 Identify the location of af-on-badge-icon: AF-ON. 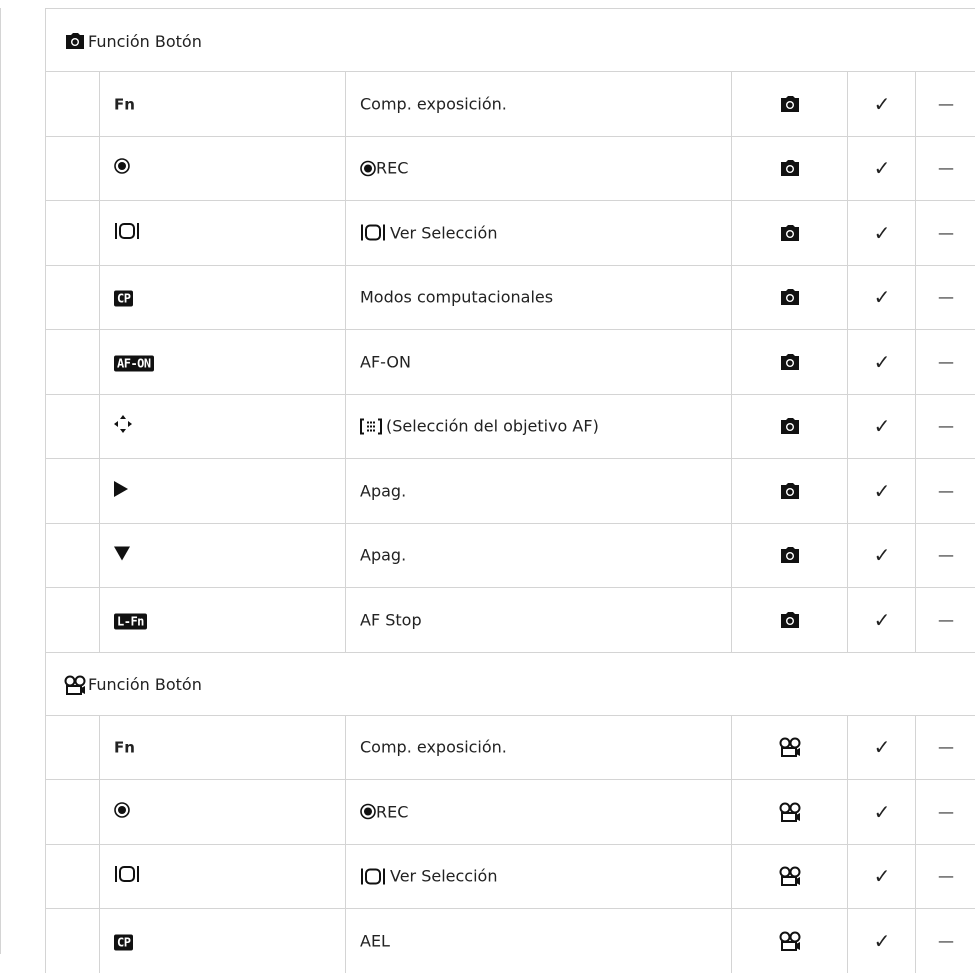
(134, 363).